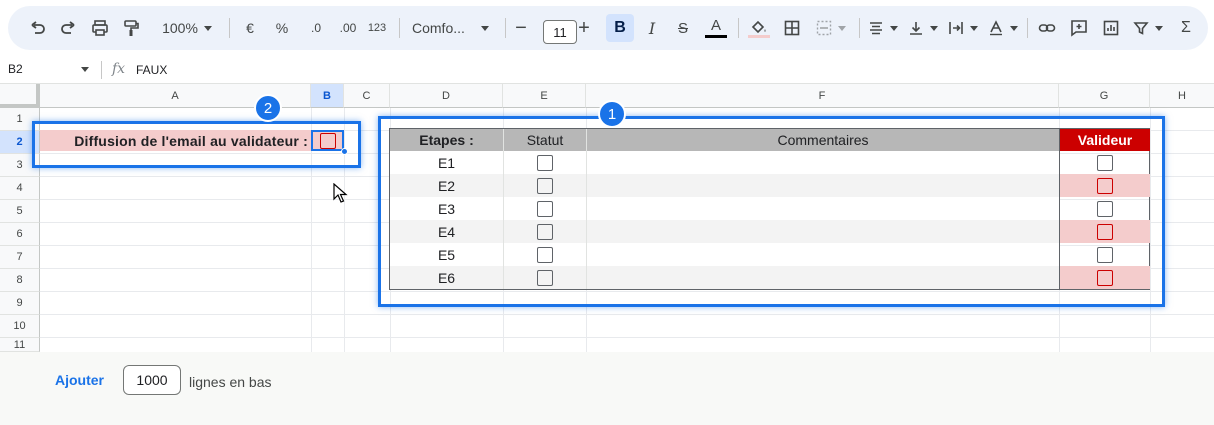 The image size is (1214, 425). Describe the element at coordinates (759, 36) in the screenshot. I see `fill-color-bar` at that location.